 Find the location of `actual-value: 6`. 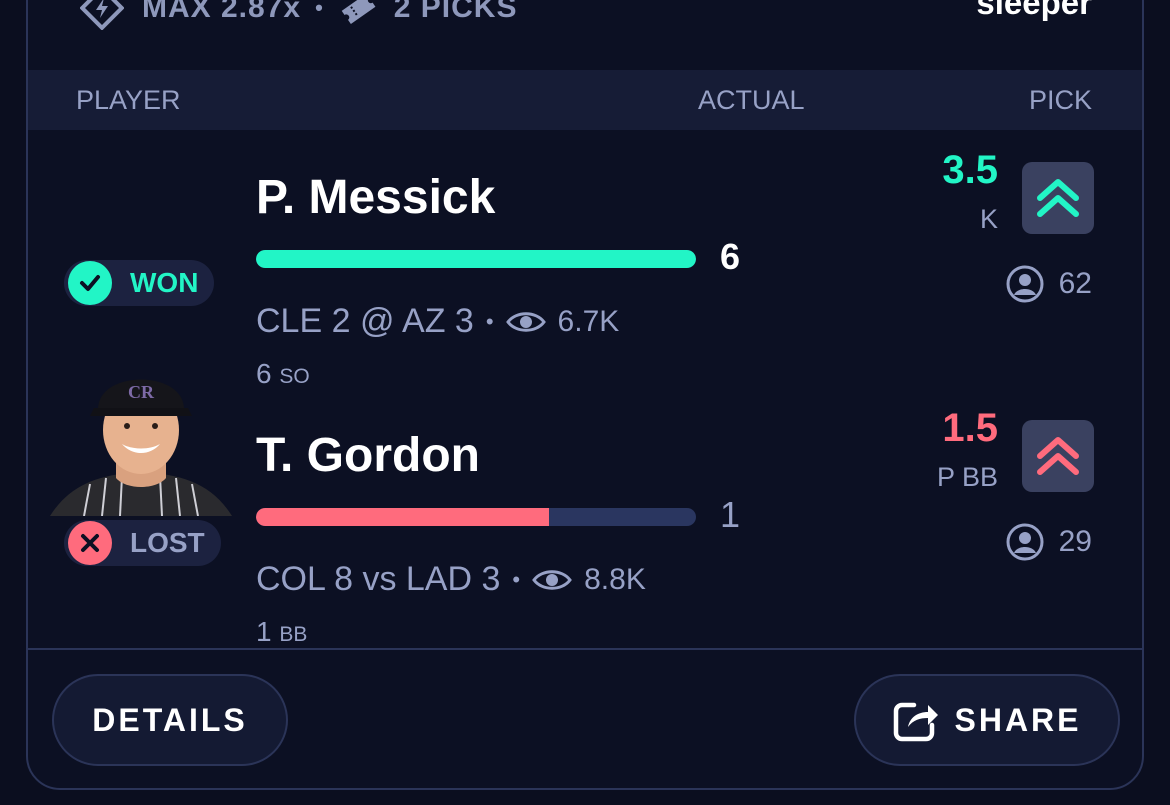

actual-value: 6 is located at coordinates (730, 256).